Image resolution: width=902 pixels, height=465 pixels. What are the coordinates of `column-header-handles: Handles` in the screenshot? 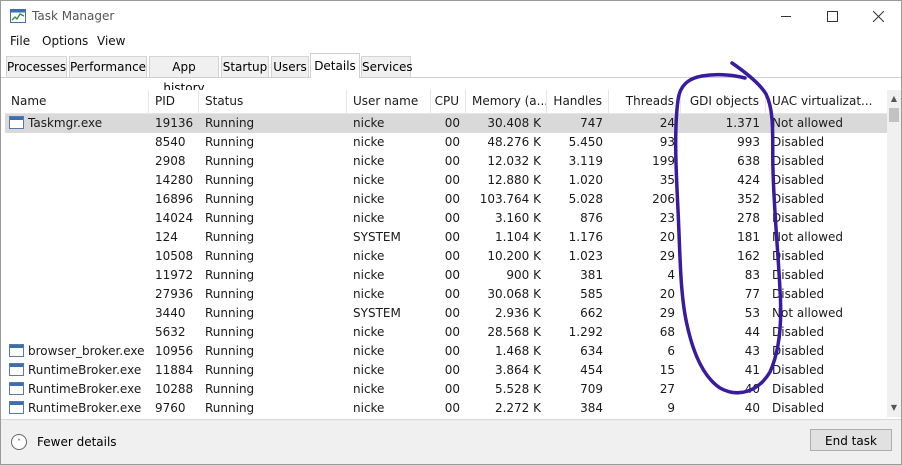 It's located at (578, 101).